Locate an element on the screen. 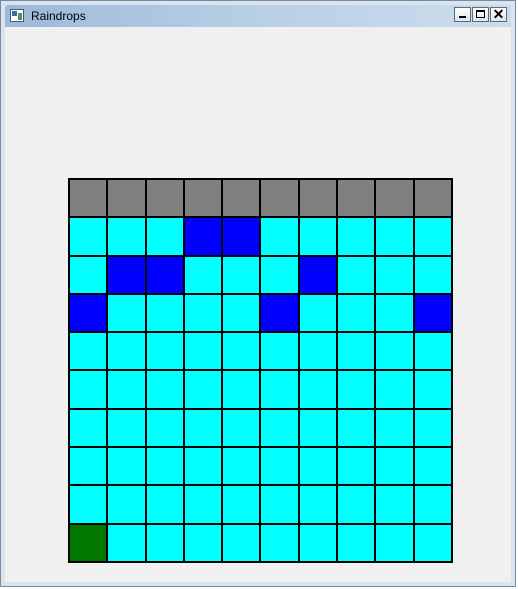  maximize-button is located at coordinates (480, 14).